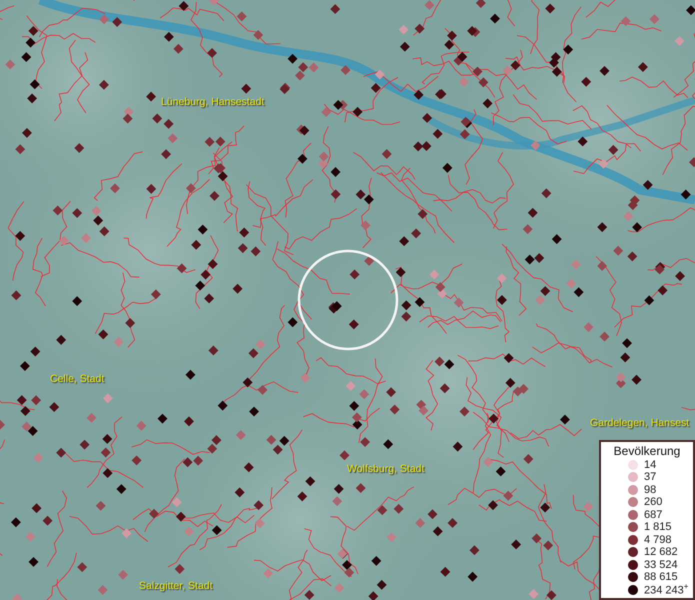 The height and width of the screenshot is (600, 695). Describe the element at coordinates (650, 477) in the screenshot. I see `legend-label: 37` at that location.